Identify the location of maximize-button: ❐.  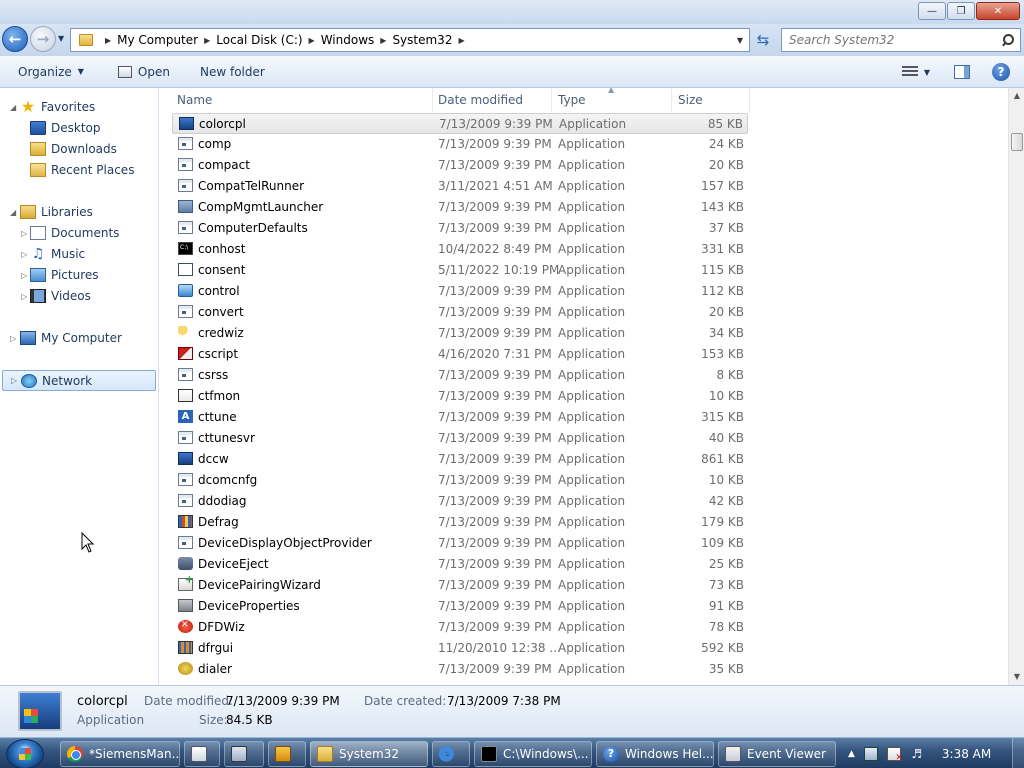
(961, 11).